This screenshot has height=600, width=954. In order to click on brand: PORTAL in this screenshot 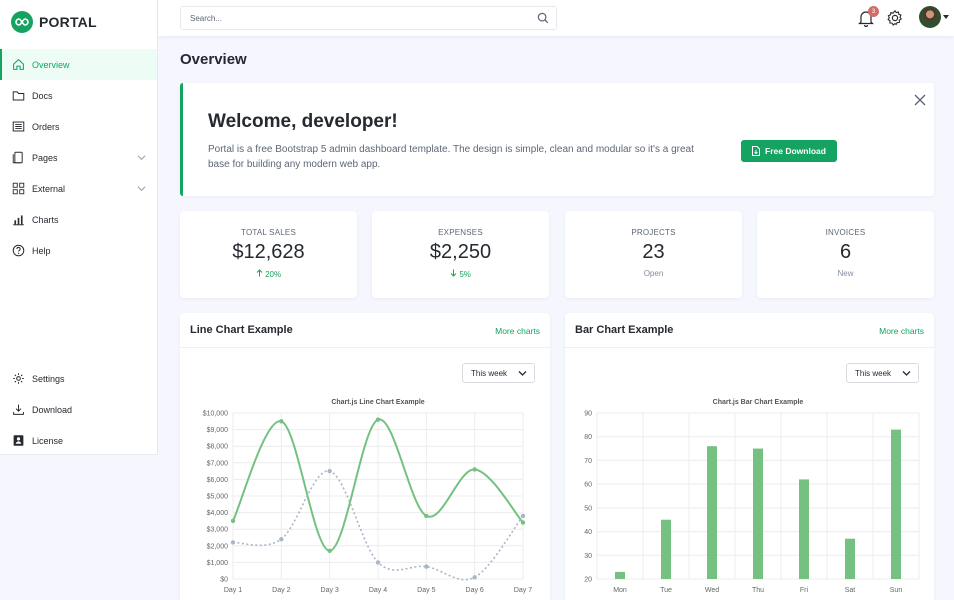, I will do `click(78, 21)`.